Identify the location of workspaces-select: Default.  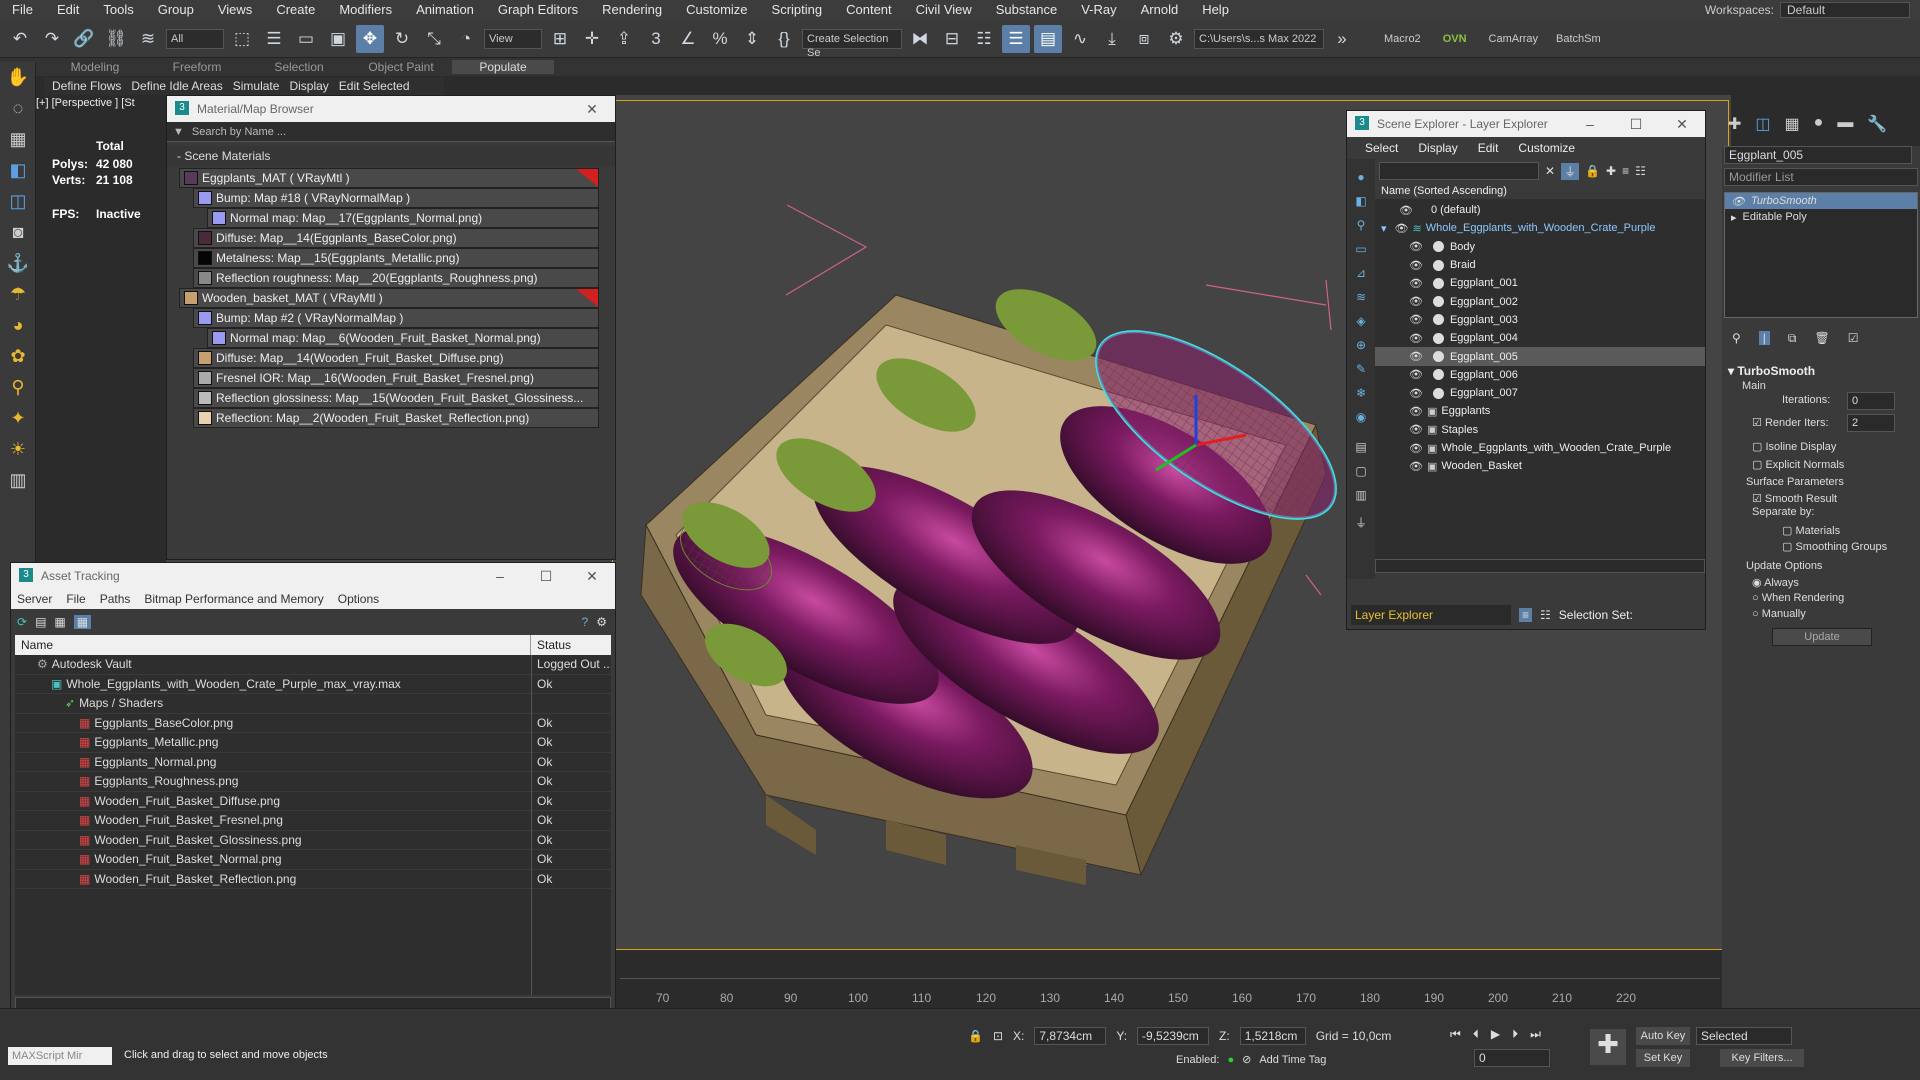
(1845, 10).